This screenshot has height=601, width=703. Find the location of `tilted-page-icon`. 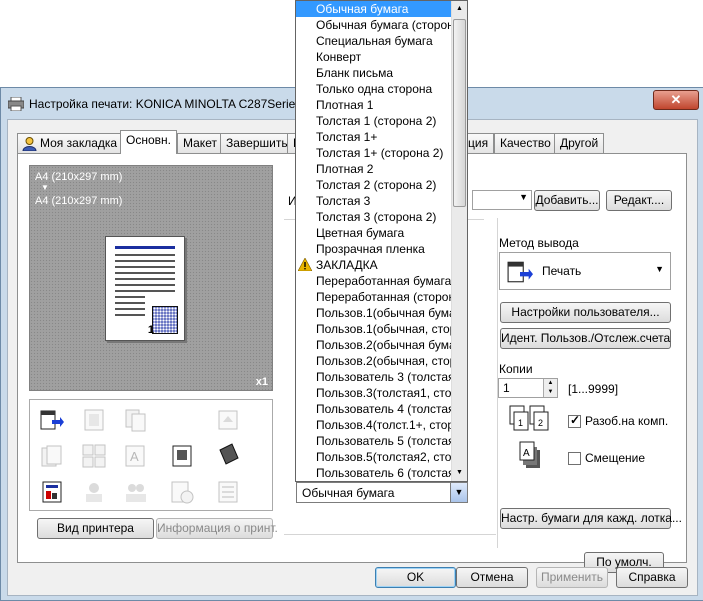

tilted-page-icon is located at coordinates (228, 454).